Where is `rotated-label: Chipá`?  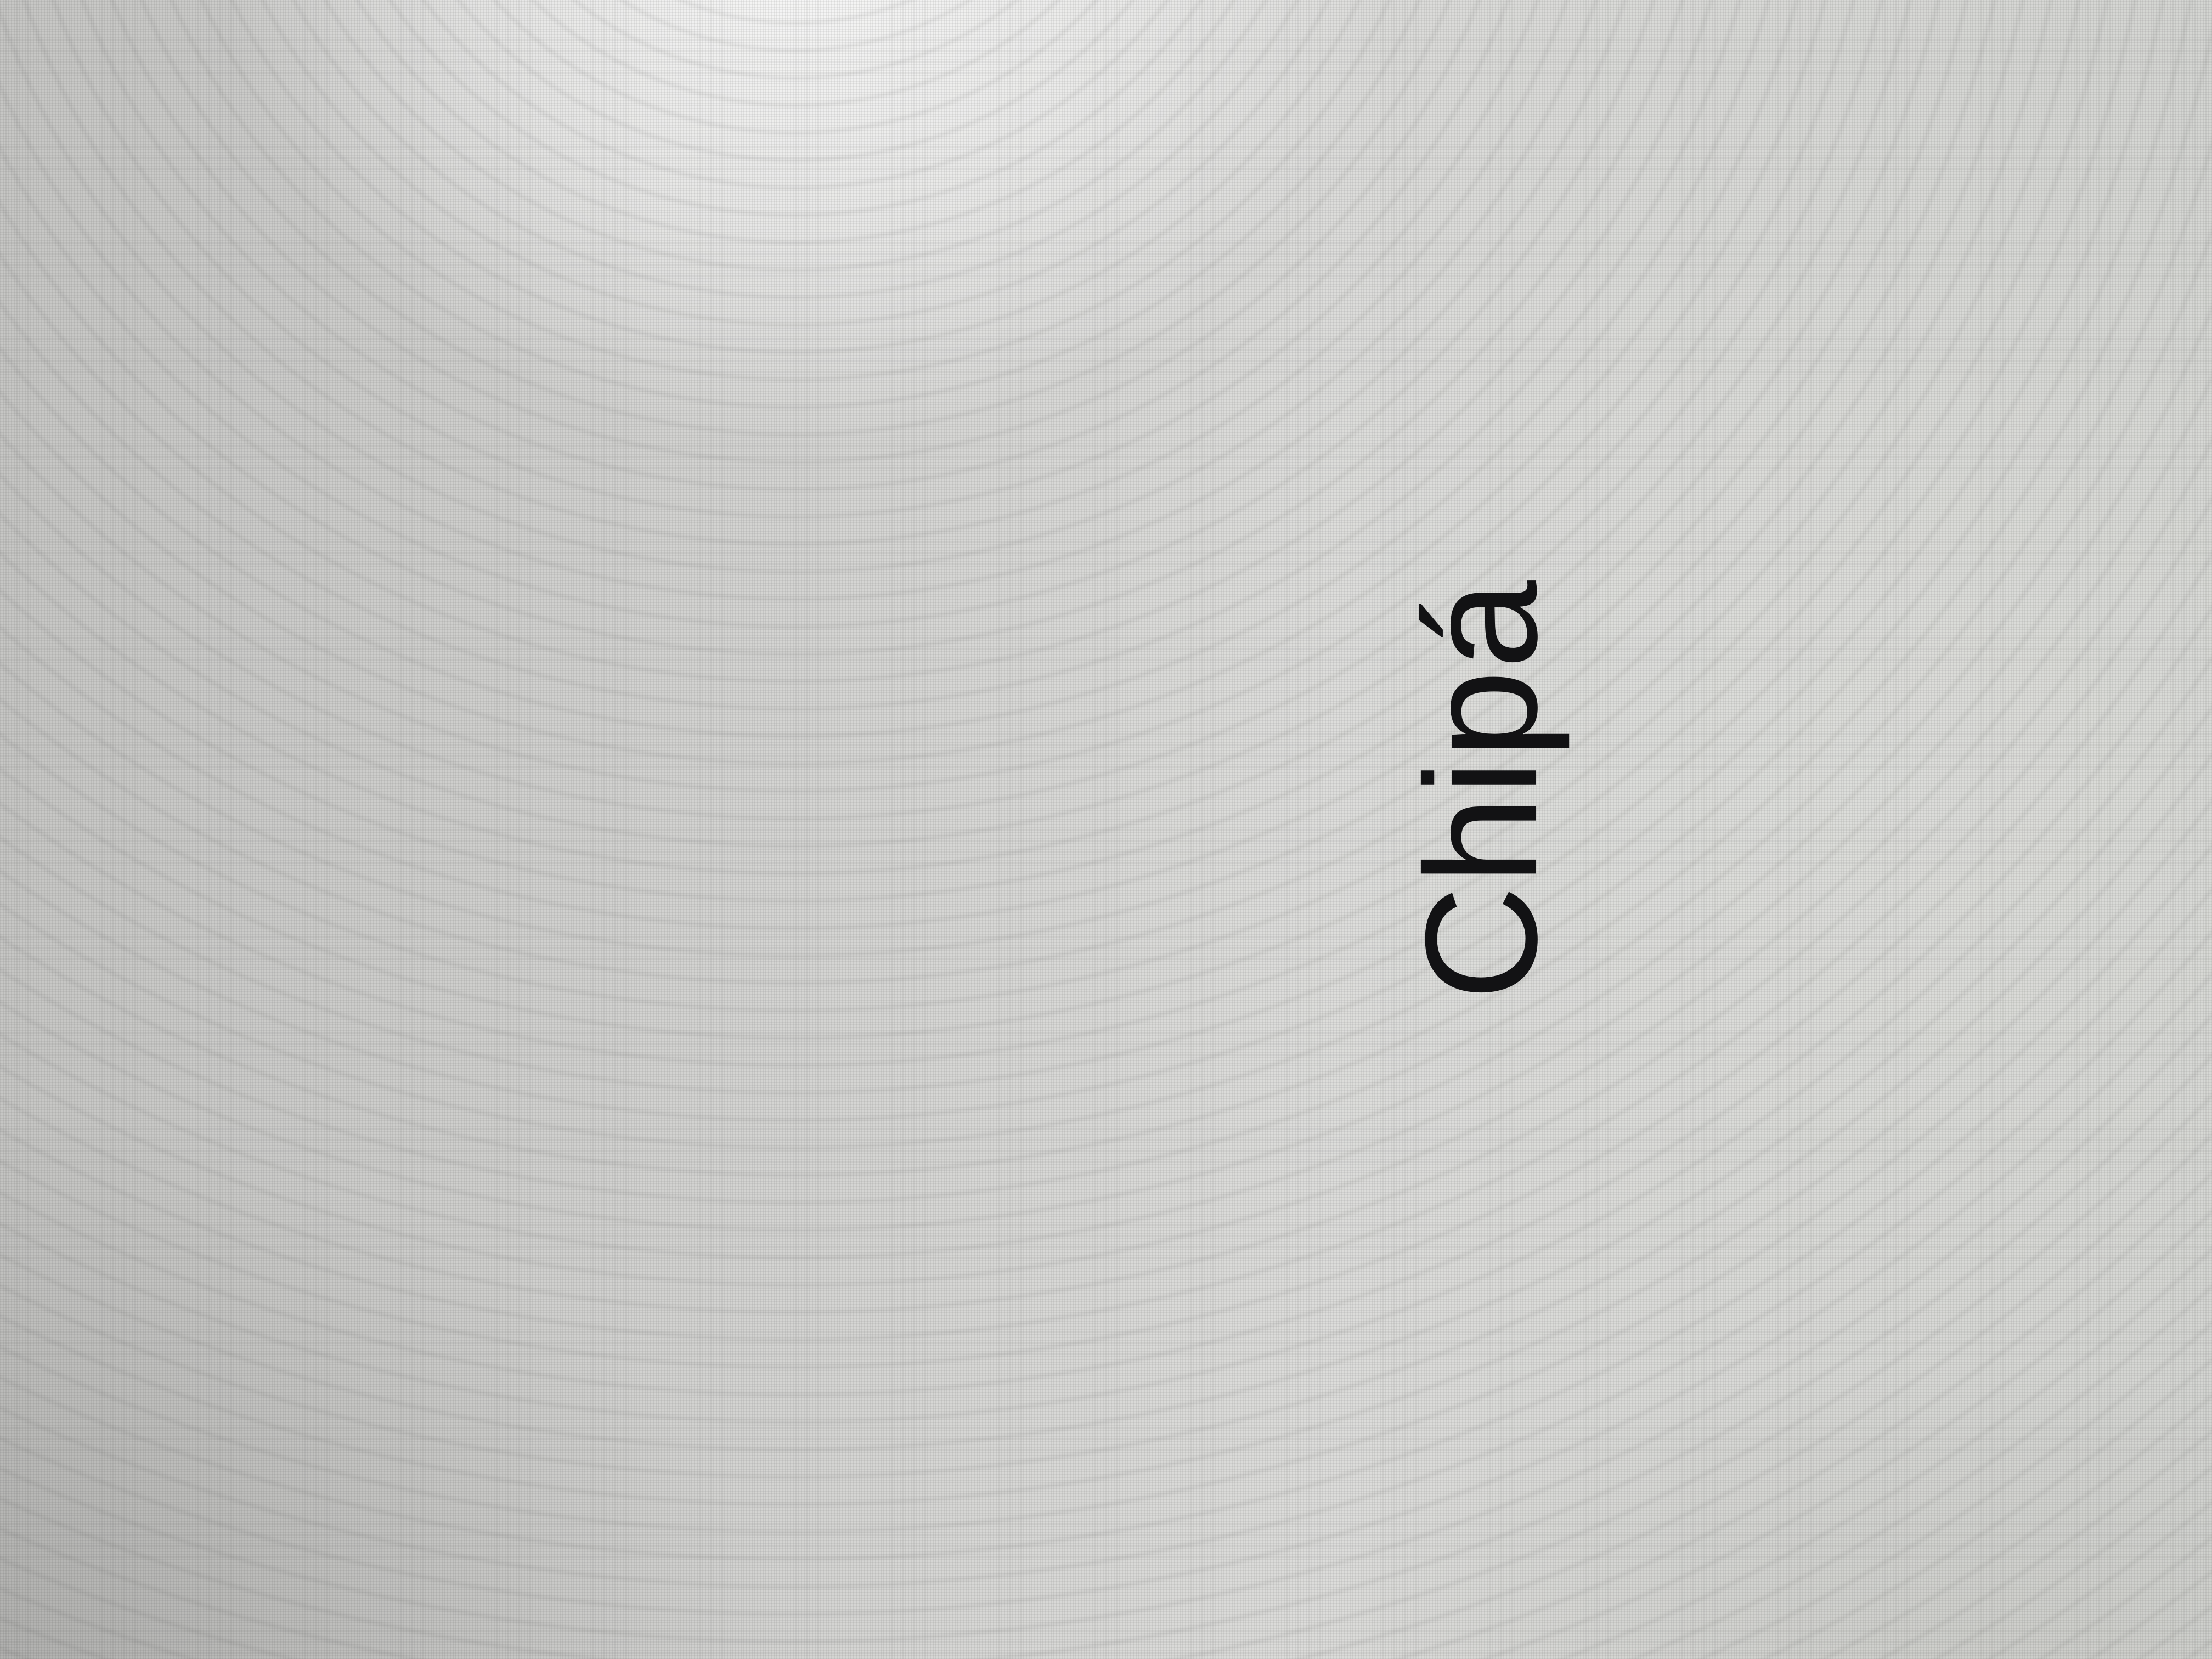 rotated-label: Chipá is located at coordinates (1481, 790).